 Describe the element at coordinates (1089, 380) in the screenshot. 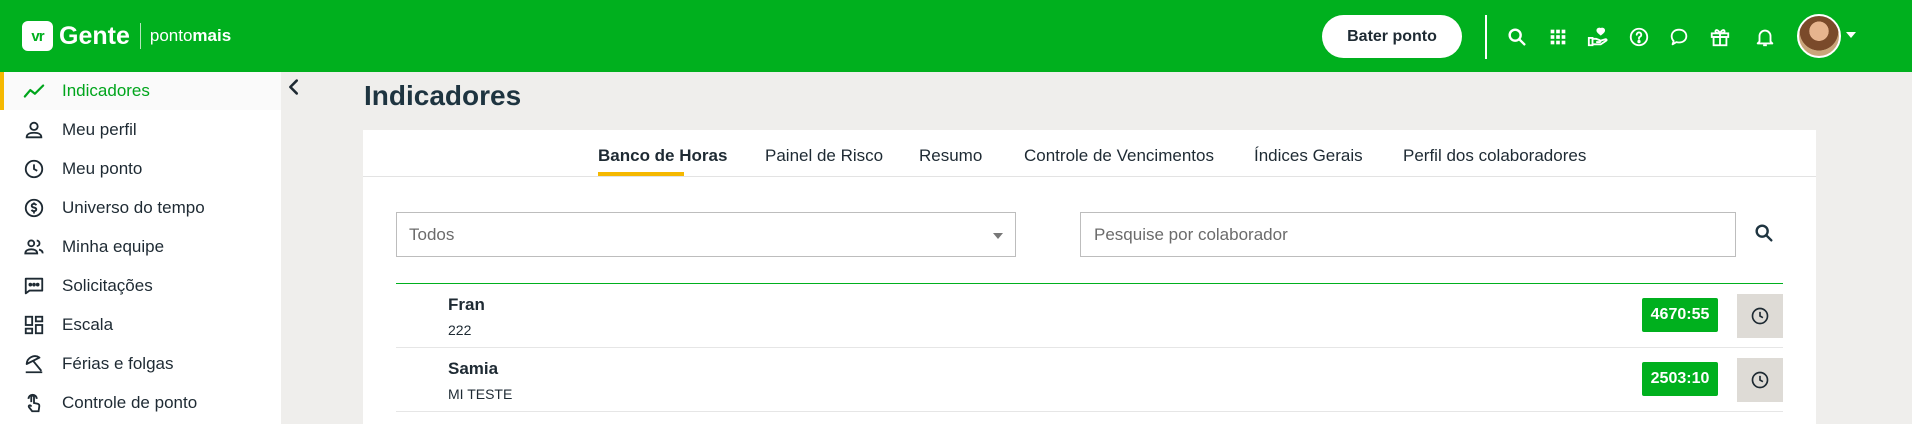

I see `list-item: Samia MI TESTE 2503:10` at that location.